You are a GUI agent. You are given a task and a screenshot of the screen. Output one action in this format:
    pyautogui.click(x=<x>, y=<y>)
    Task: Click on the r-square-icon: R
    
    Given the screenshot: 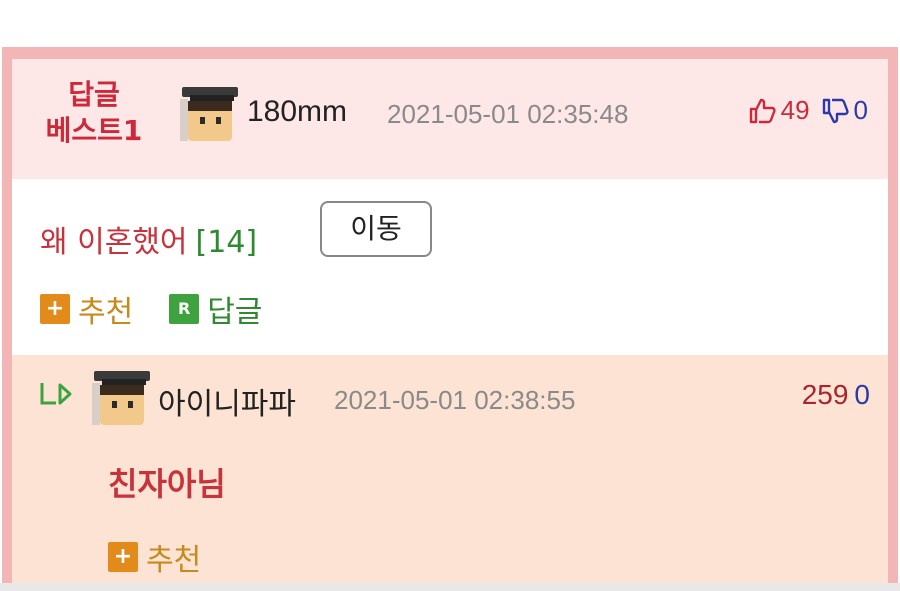 What is the action you would take?
    pyautogui.click(x=184, y=309)
    